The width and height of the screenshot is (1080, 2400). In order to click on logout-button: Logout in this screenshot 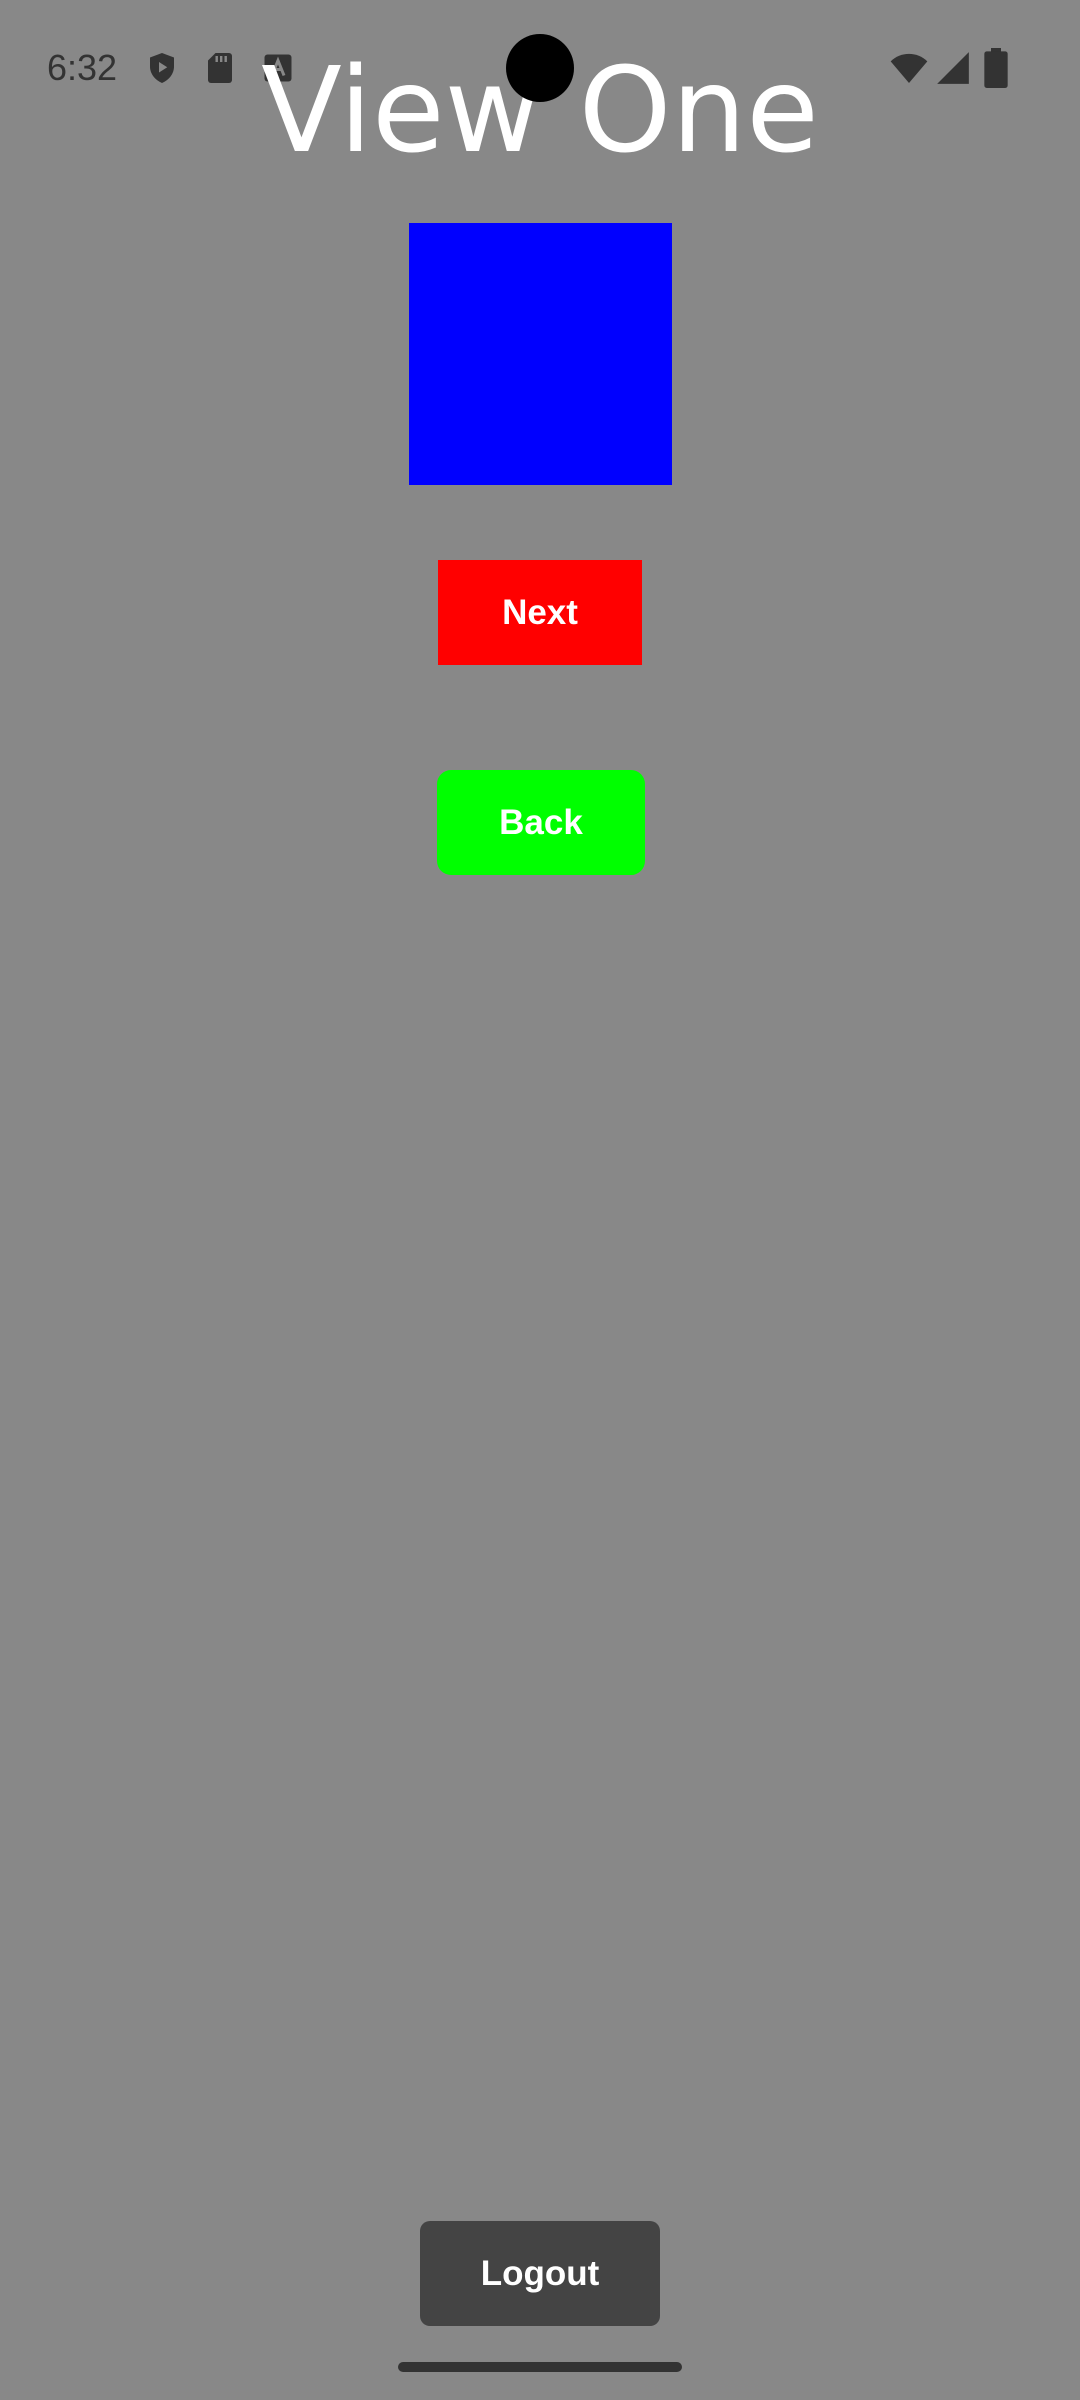, I will do `click(540, 2273)`.